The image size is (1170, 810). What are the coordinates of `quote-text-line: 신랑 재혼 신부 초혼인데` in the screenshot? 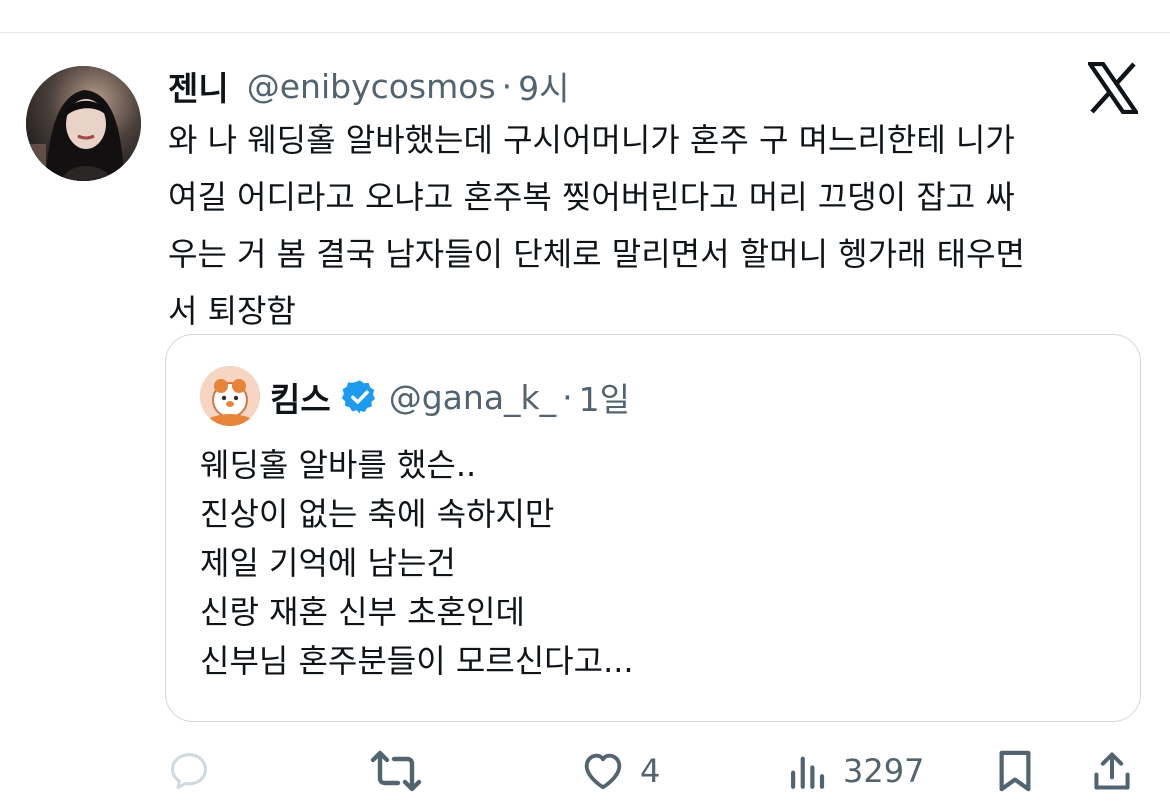 It's located at (362, 612).